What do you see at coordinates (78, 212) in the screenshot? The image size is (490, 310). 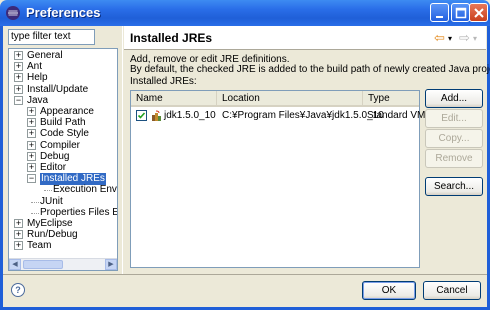 I see `tree-item-label: Properties Files Edi` at bounding box center [78, 212].